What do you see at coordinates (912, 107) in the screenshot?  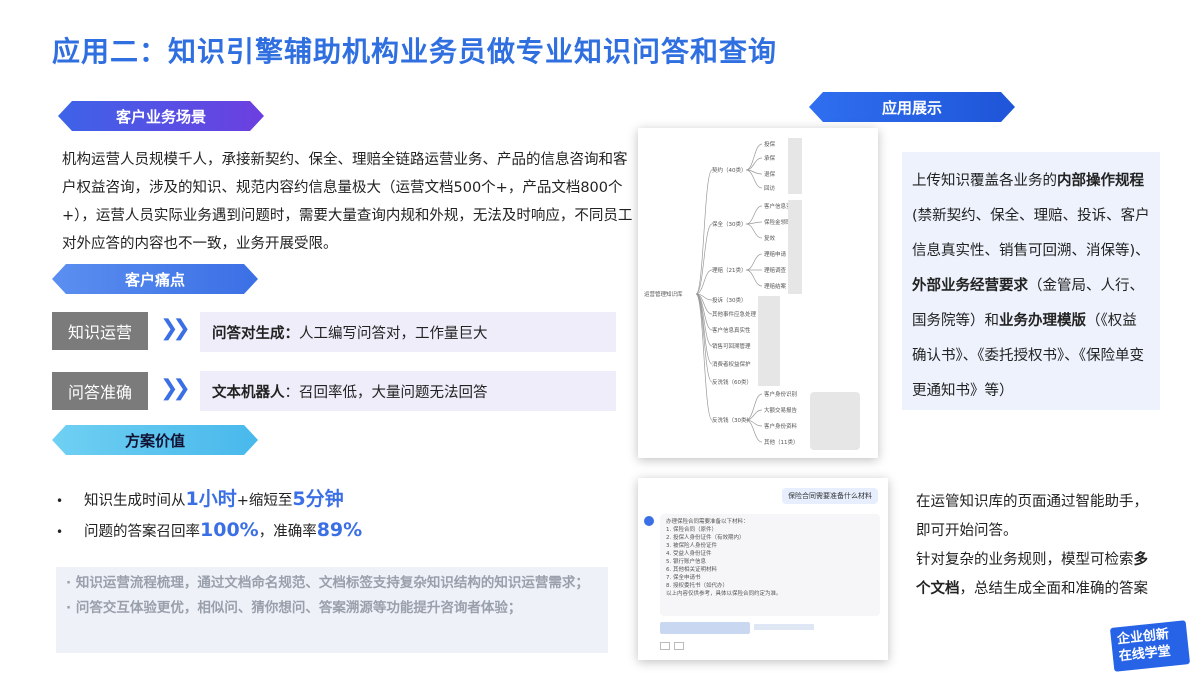 I see `section-show: 应用展示` at bounding box center [912, 107].